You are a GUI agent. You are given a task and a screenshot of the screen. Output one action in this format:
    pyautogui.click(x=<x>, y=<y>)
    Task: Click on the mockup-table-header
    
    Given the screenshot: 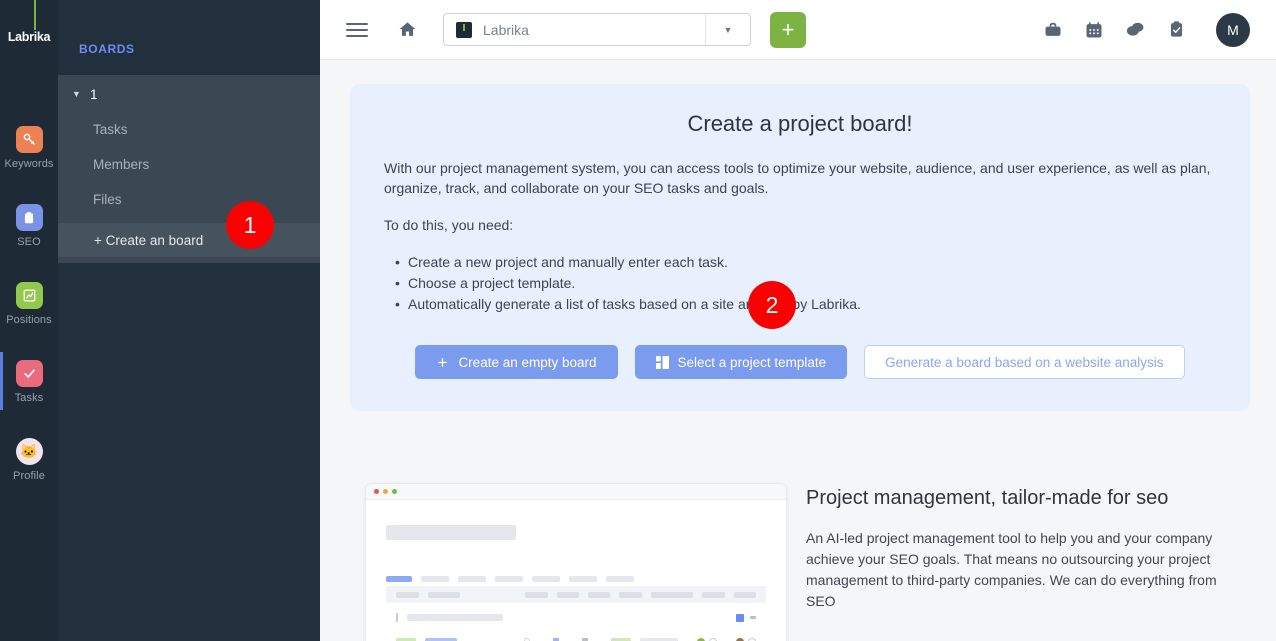 What is the action you would take?
    pyautogui.click(x=576, y=594)
    